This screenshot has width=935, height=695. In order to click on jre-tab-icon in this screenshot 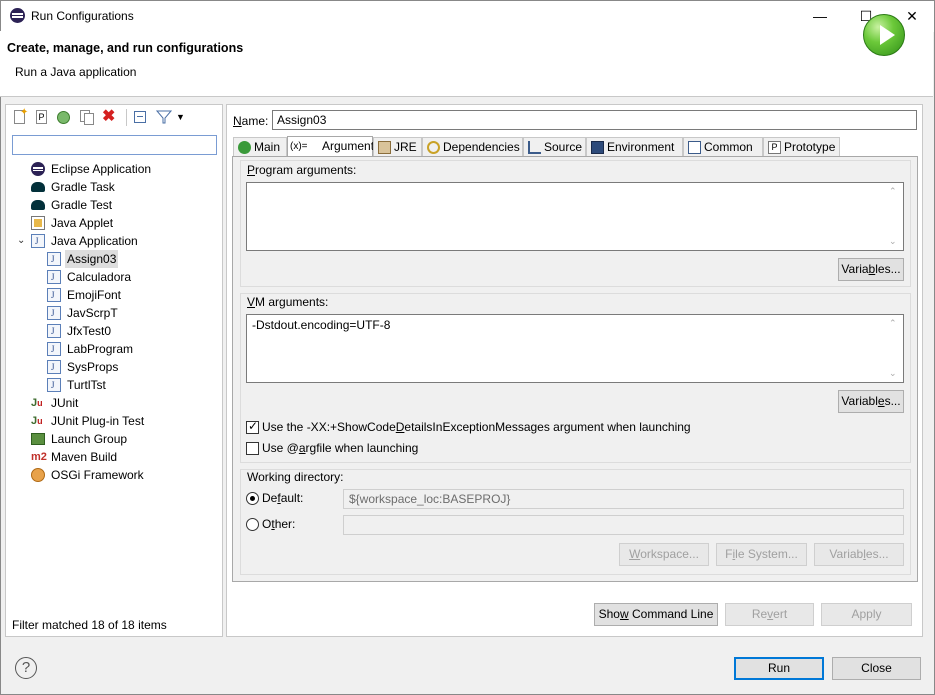, I will do `click(384, 147)`.